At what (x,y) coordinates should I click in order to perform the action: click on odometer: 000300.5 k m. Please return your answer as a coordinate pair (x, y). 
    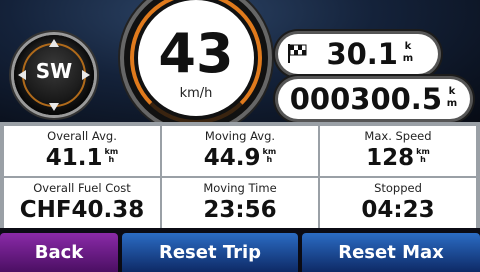
    Looking at the image, I should click on (374, 99).